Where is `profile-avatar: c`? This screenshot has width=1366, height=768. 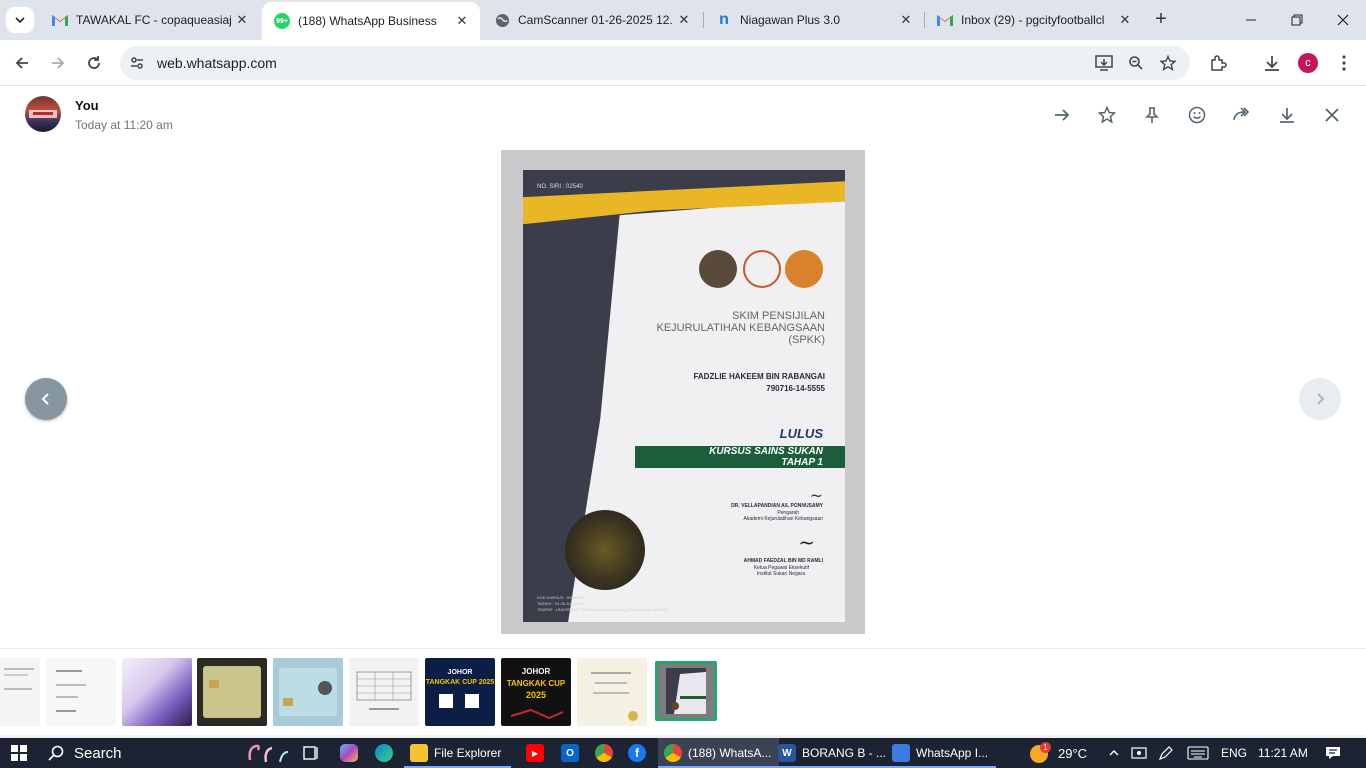 profile-avatar: c is located at coordinates (1308, 63).